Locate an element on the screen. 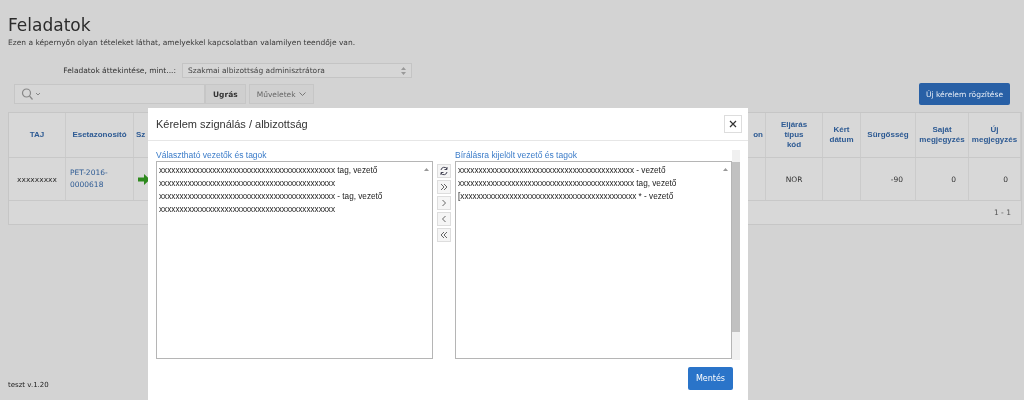 The height and width of the screenshot is (400, 1024). column-header: Saját megjegyzés is located at coordinates (942, 135).